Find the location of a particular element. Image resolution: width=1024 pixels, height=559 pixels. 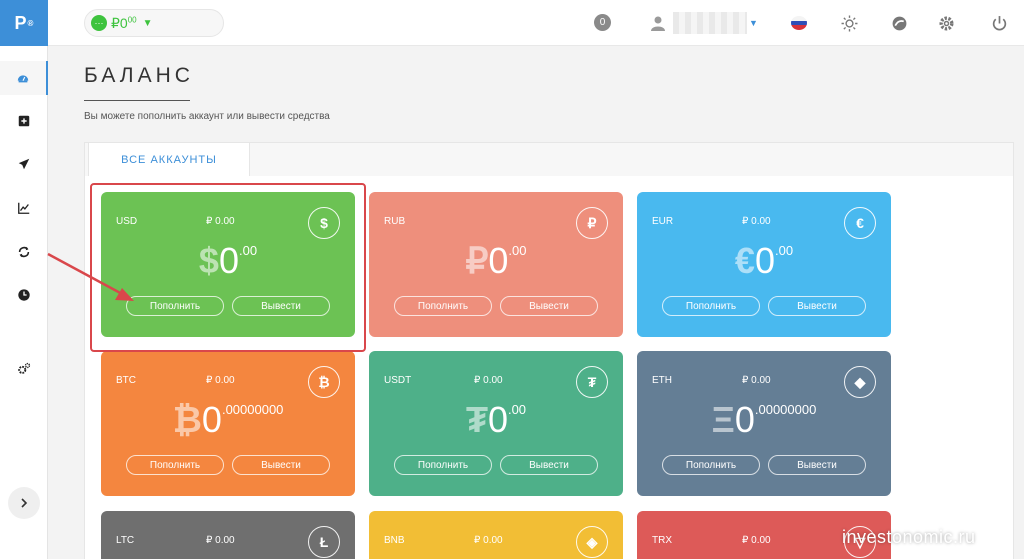

plus-box-icon is located at coordinates (24, 121).